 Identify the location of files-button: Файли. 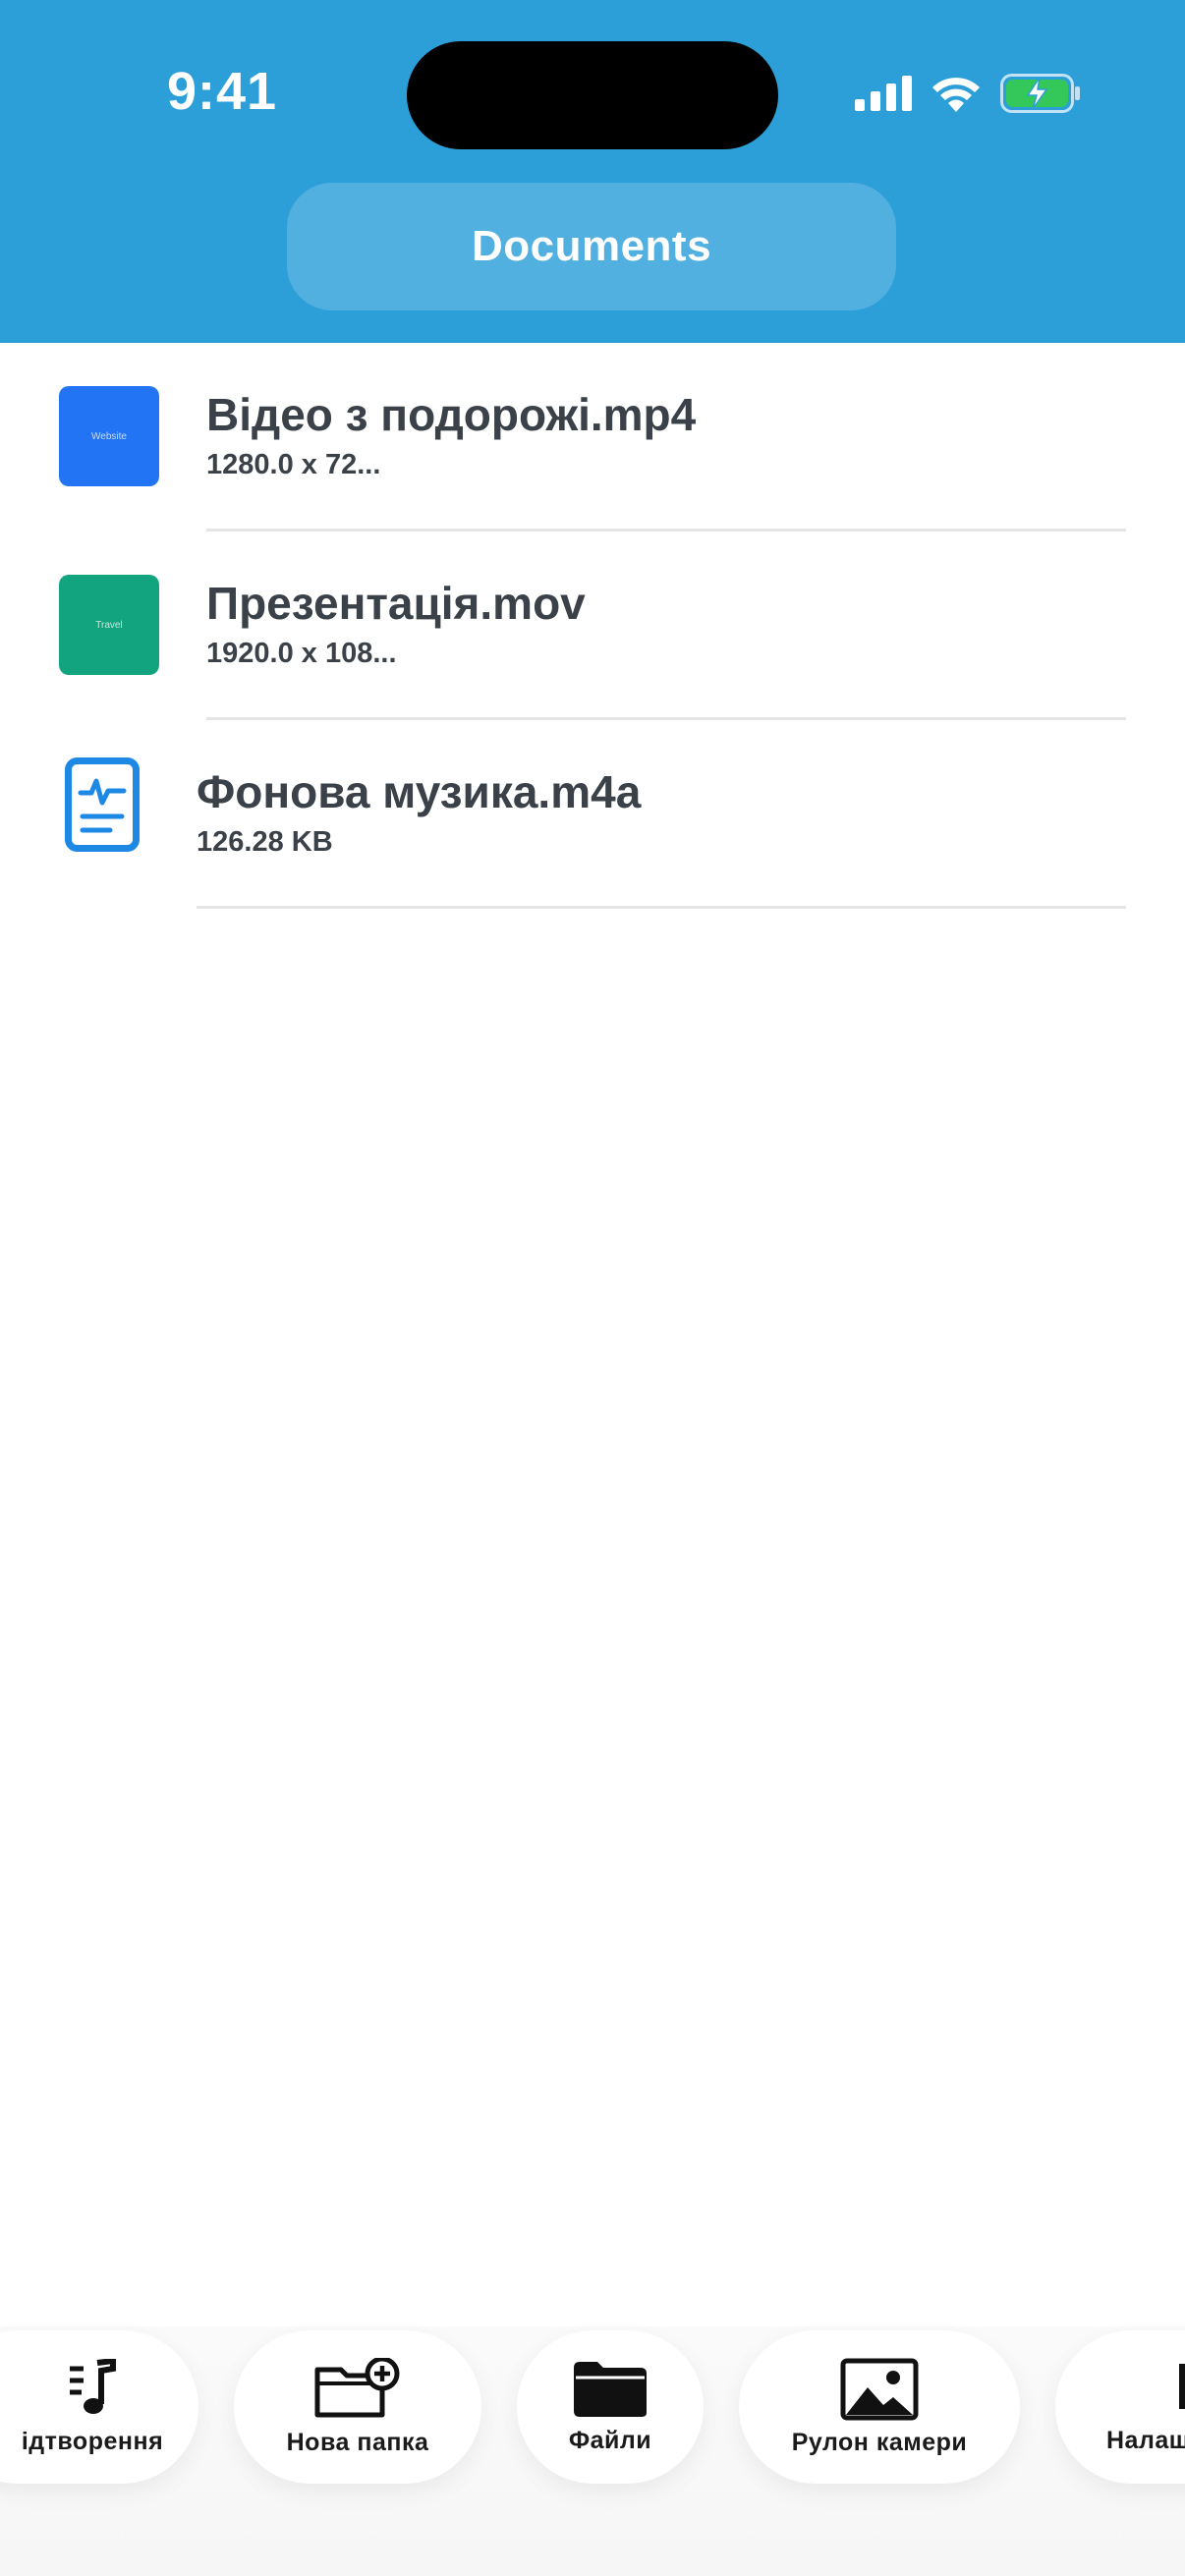
(610, 2407).